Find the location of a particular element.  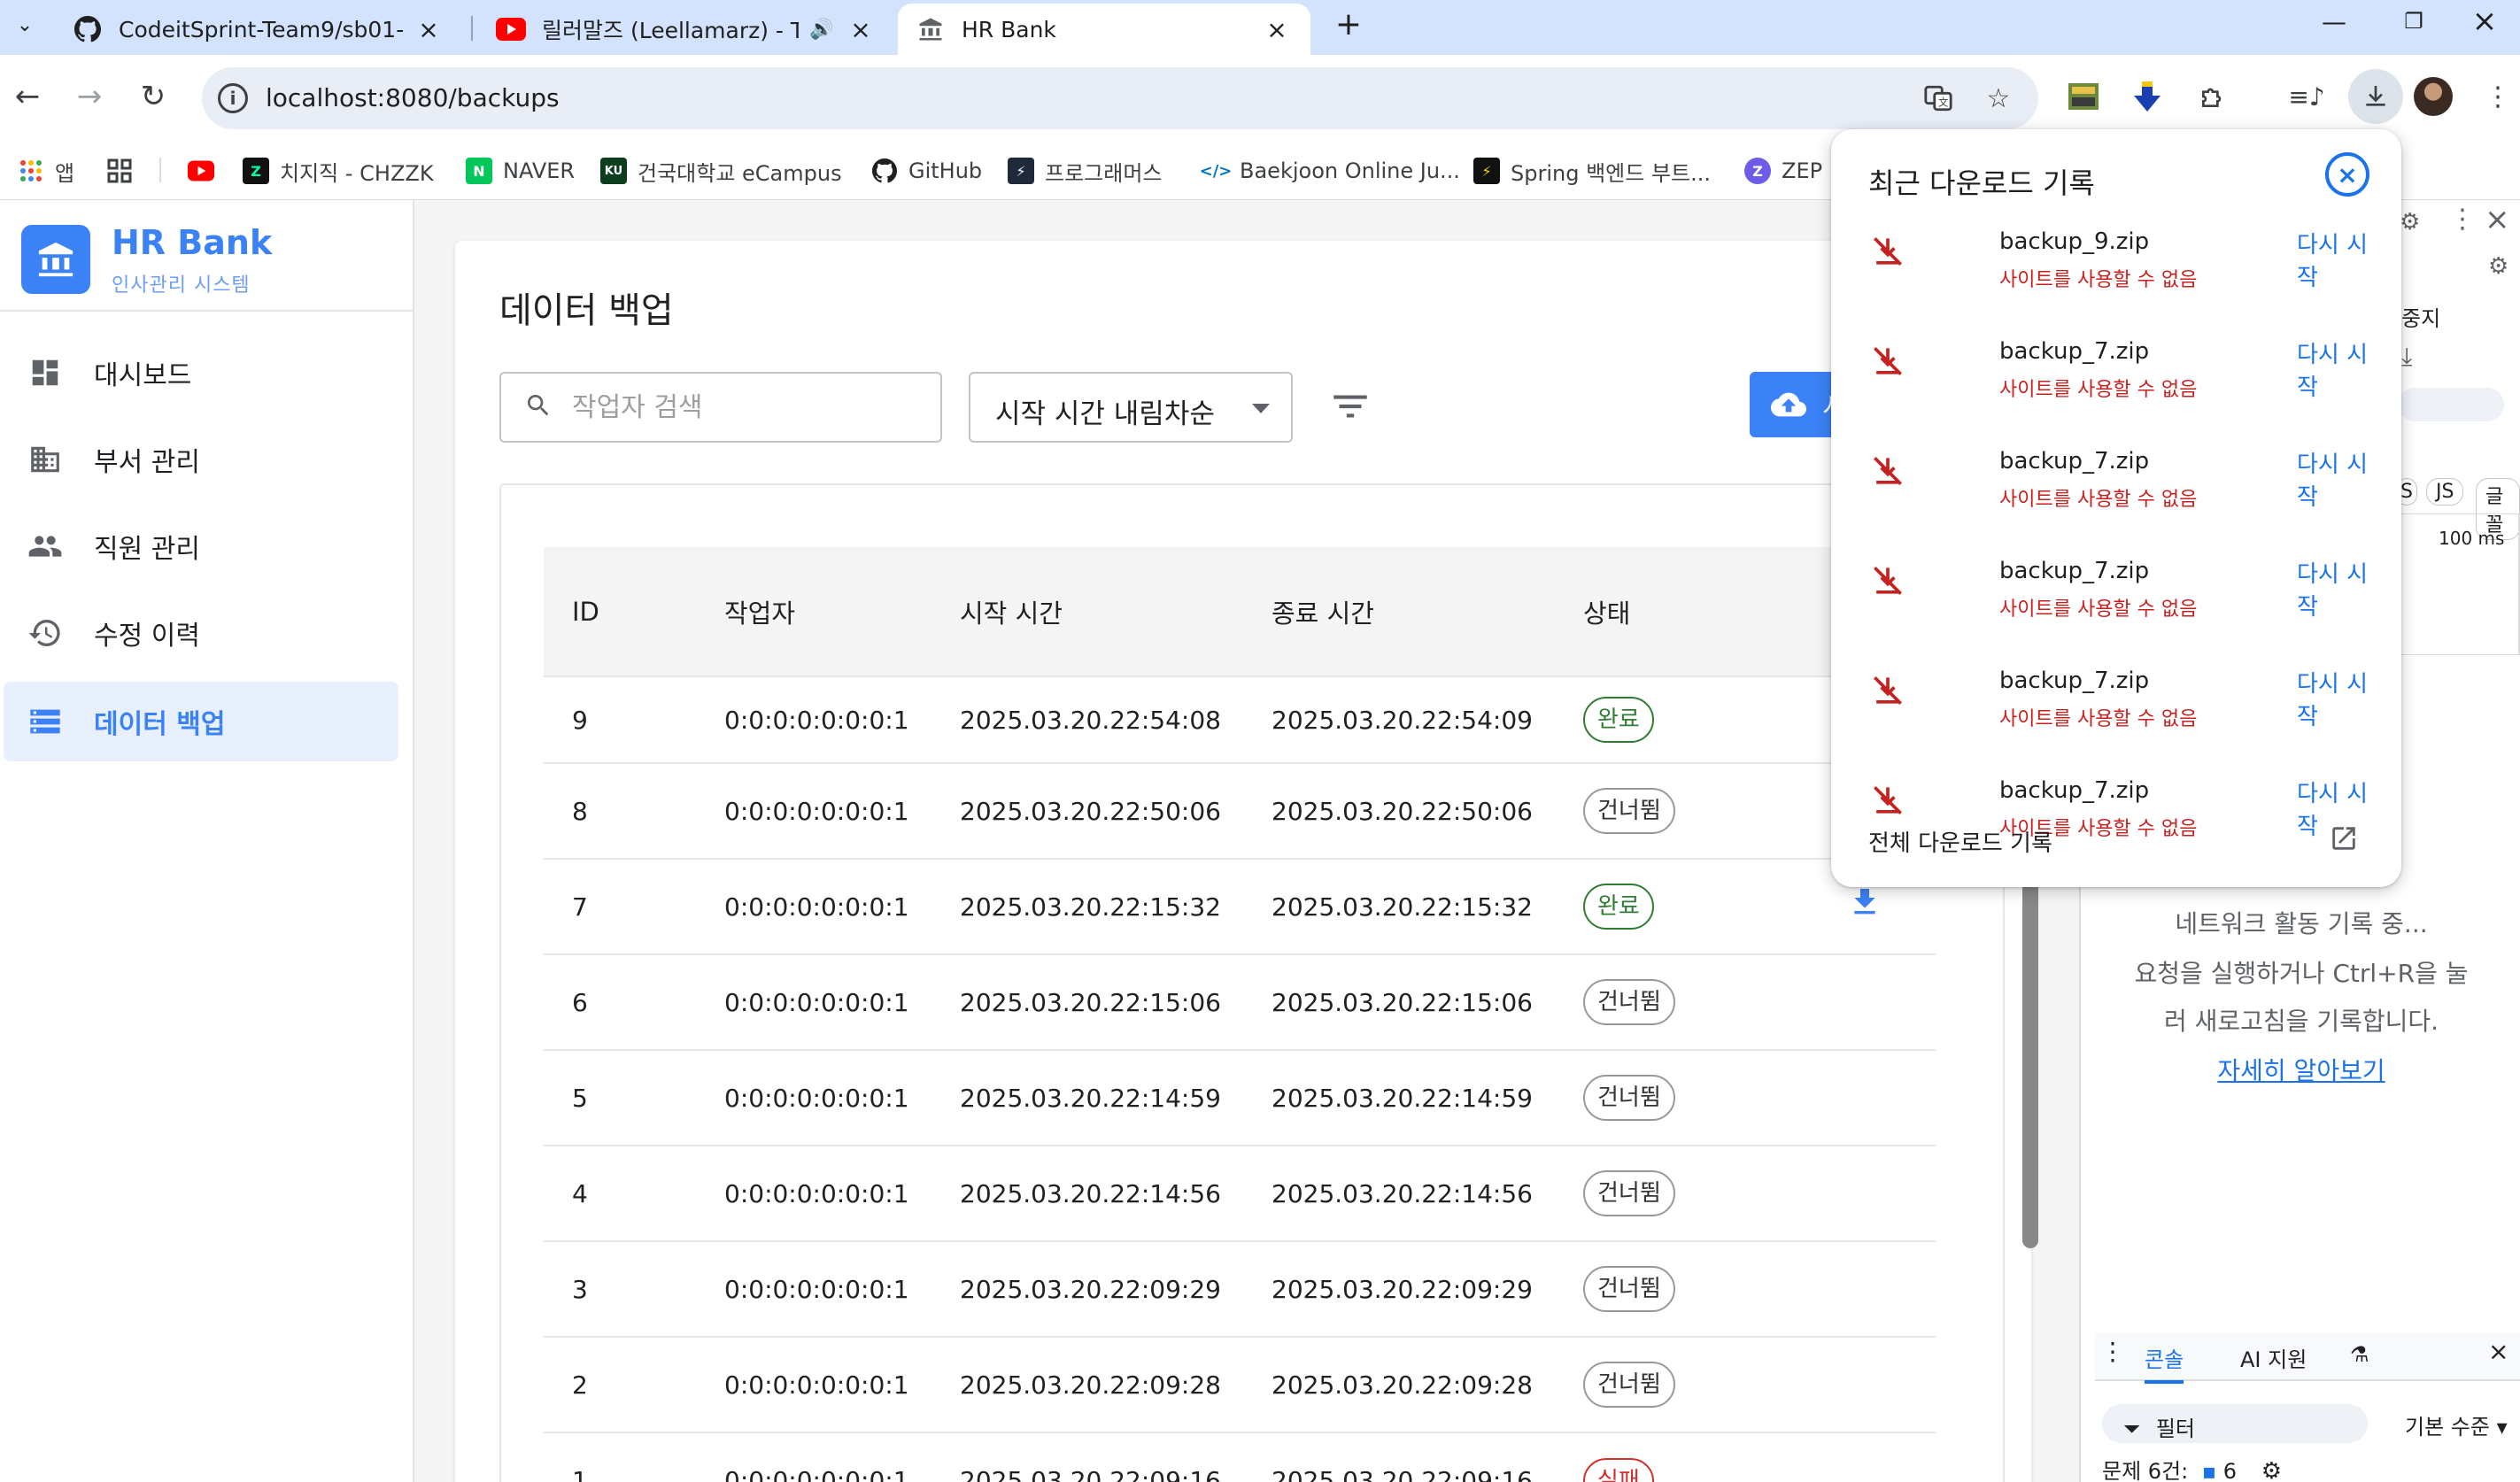

bookmark-star-icon: ☆ is located at coordinates (1998, 98).